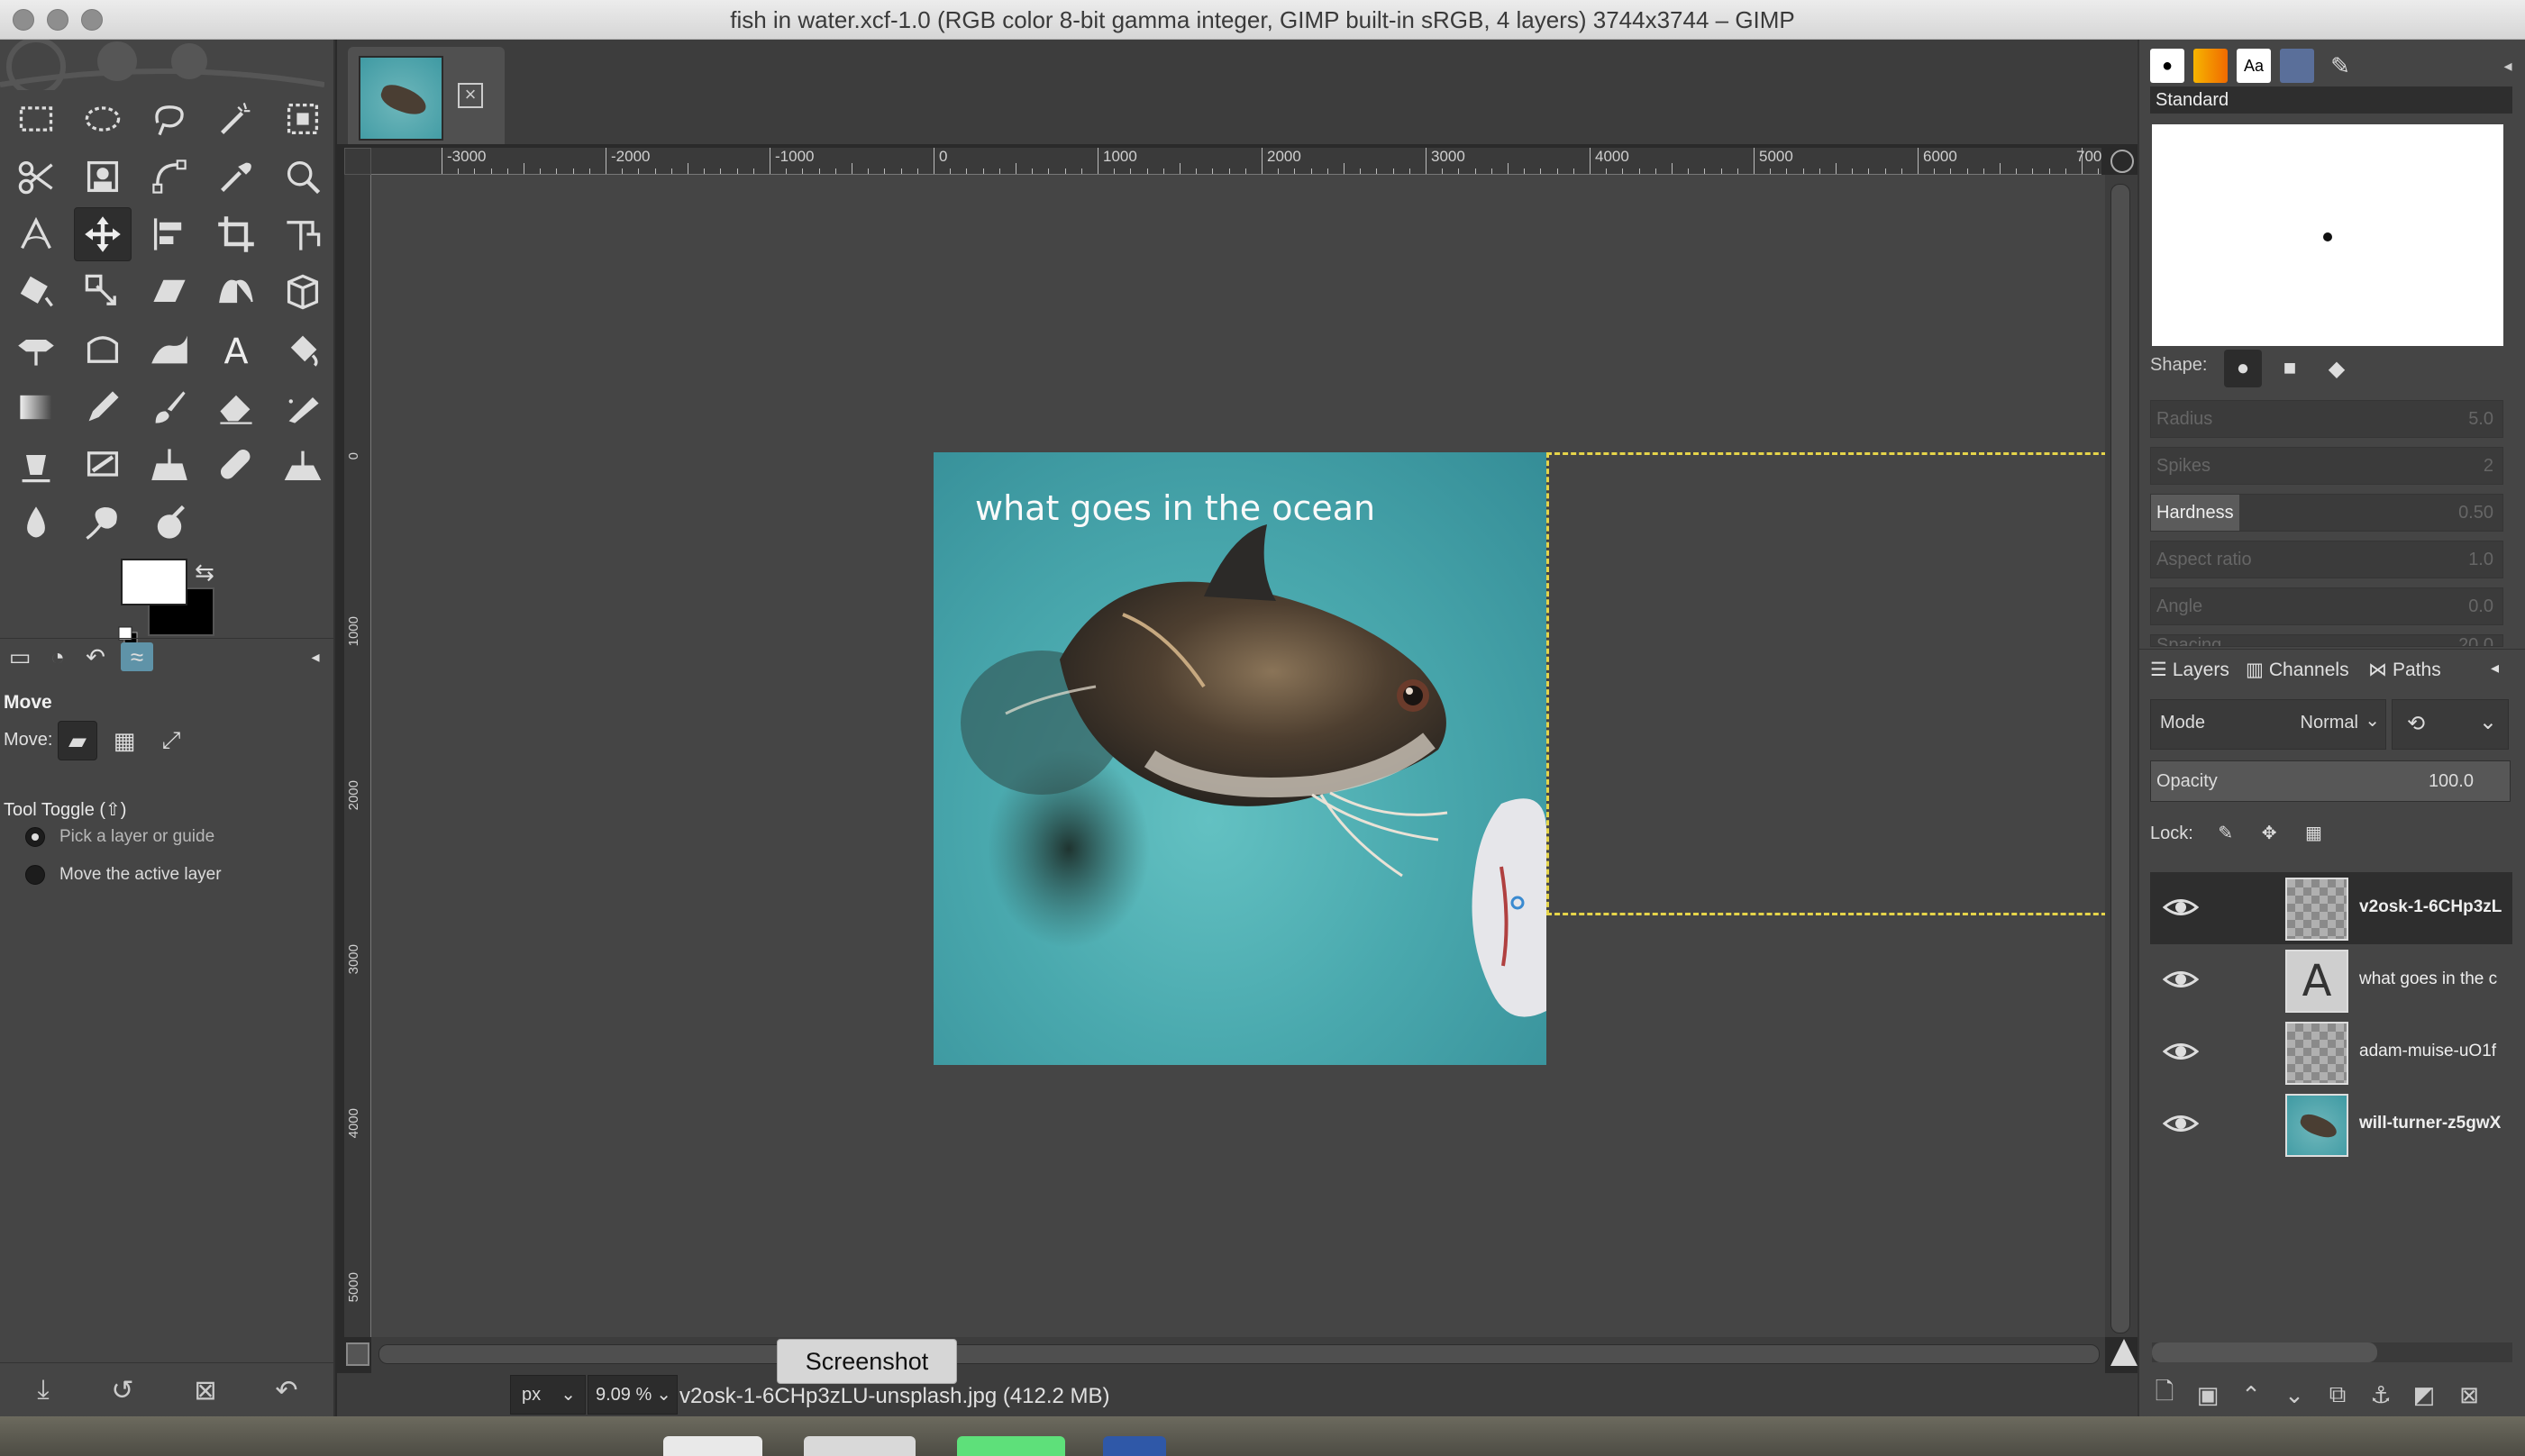 The image size is (2525, 1456). Describe the element at coordinates (236, 234) in the screenshot. I see `crop-tool-icon` at that location.